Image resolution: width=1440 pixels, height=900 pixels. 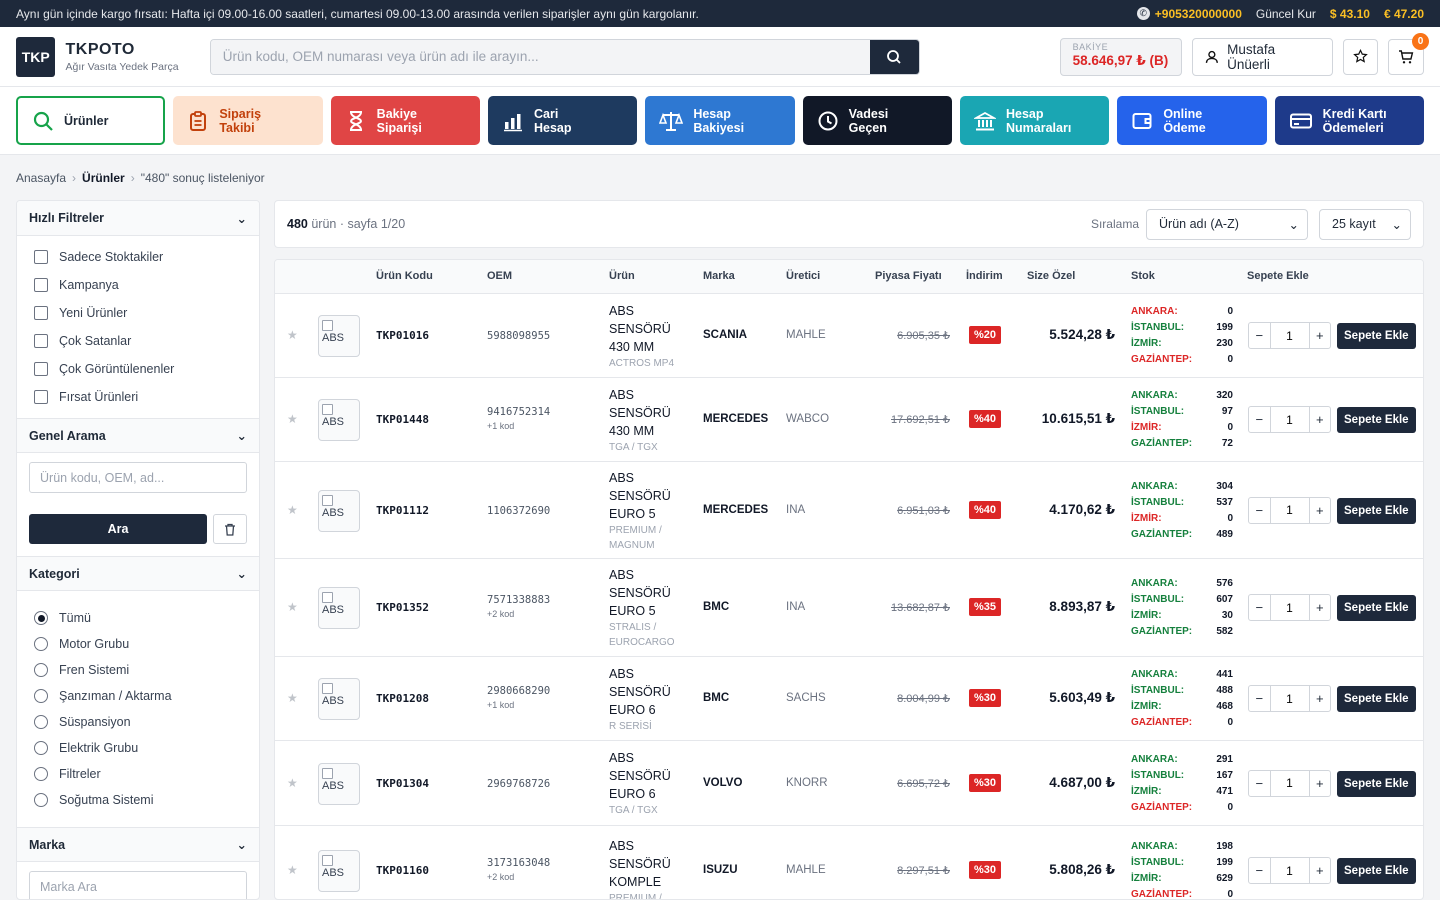 What do you see at coordinates (138, 218) in the screenshot?
I see `quick-filters-header: Hızlı Filtreler ⌄` at bounding box center [138, 218].